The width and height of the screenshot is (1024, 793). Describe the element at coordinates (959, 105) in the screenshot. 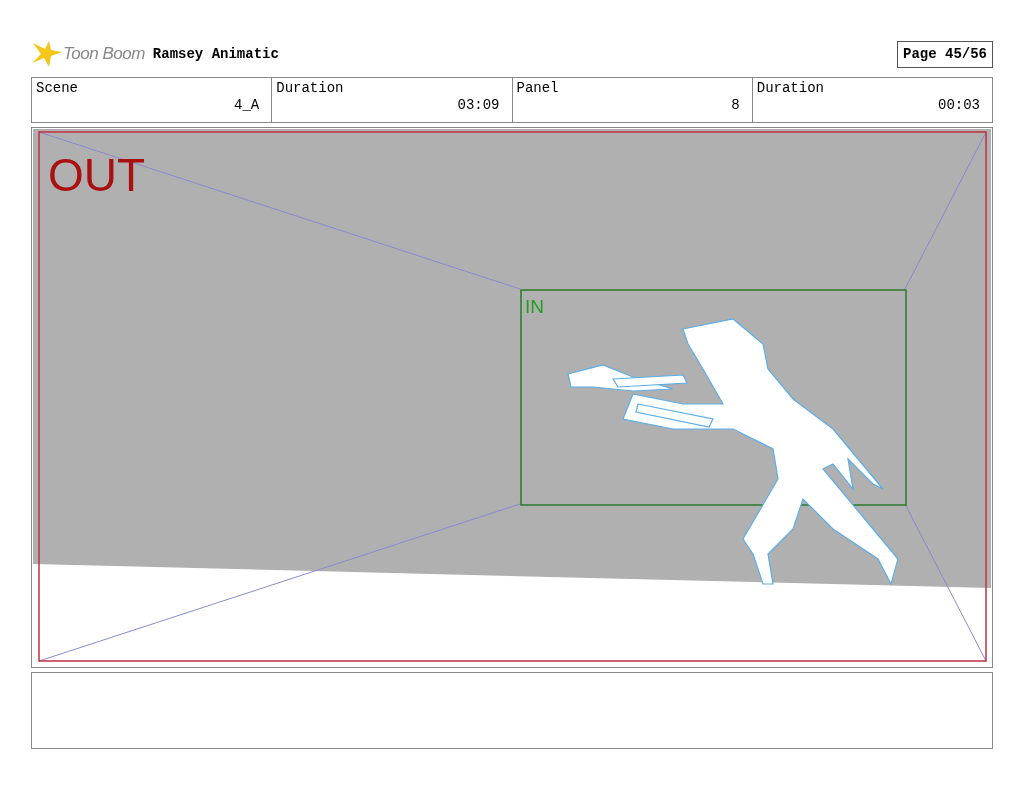

I see `field-value: 00:03` at that location.